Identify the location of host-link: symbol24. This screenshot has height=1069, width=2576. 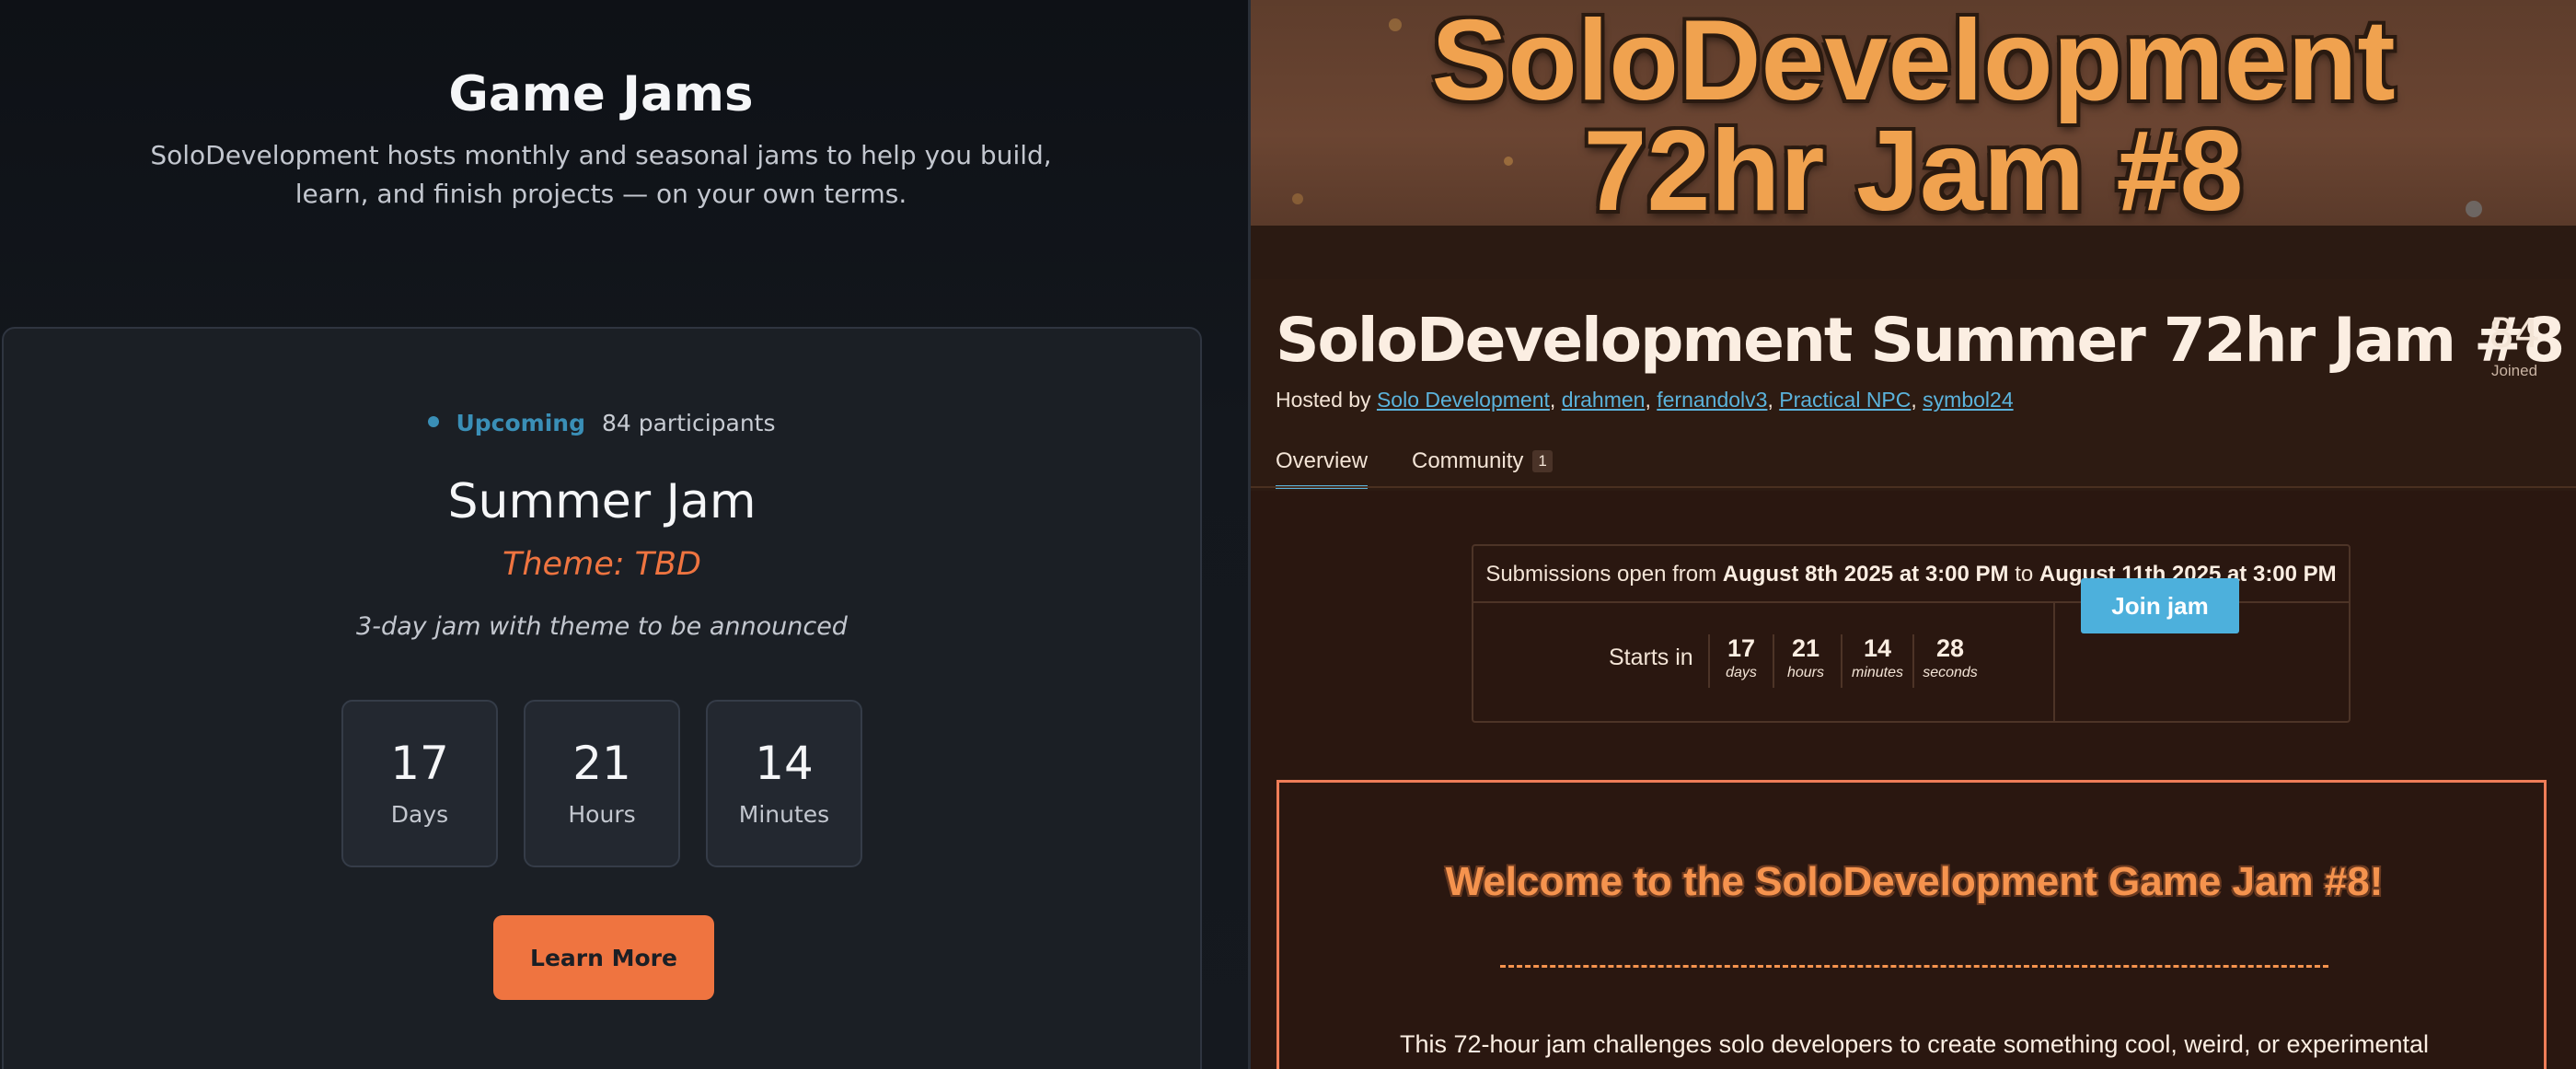
(1968, 400).